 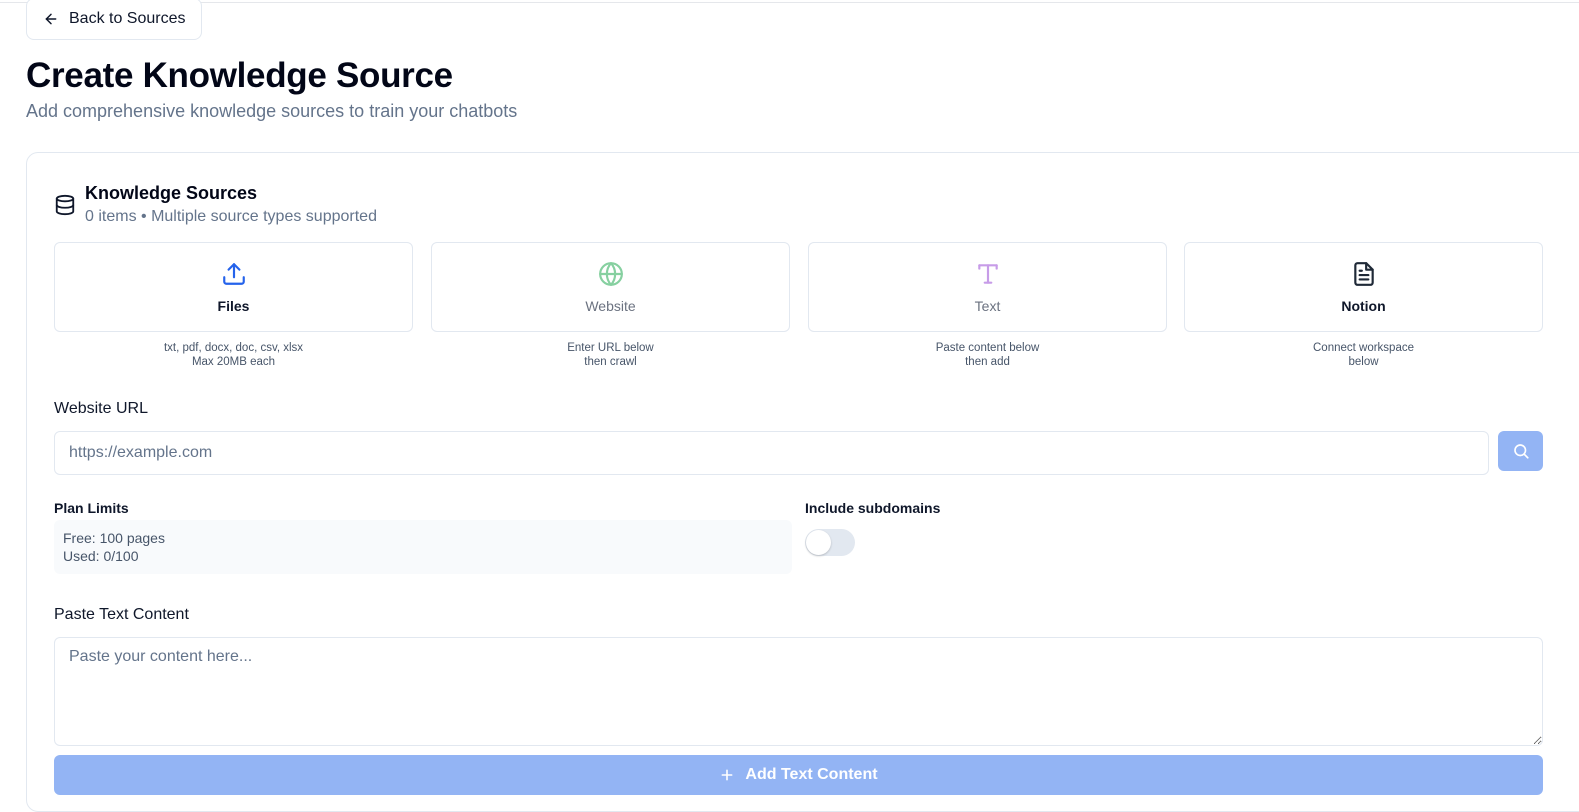 I want to click on source-note-line: Max 20MB each, so click(x=233, y=362).